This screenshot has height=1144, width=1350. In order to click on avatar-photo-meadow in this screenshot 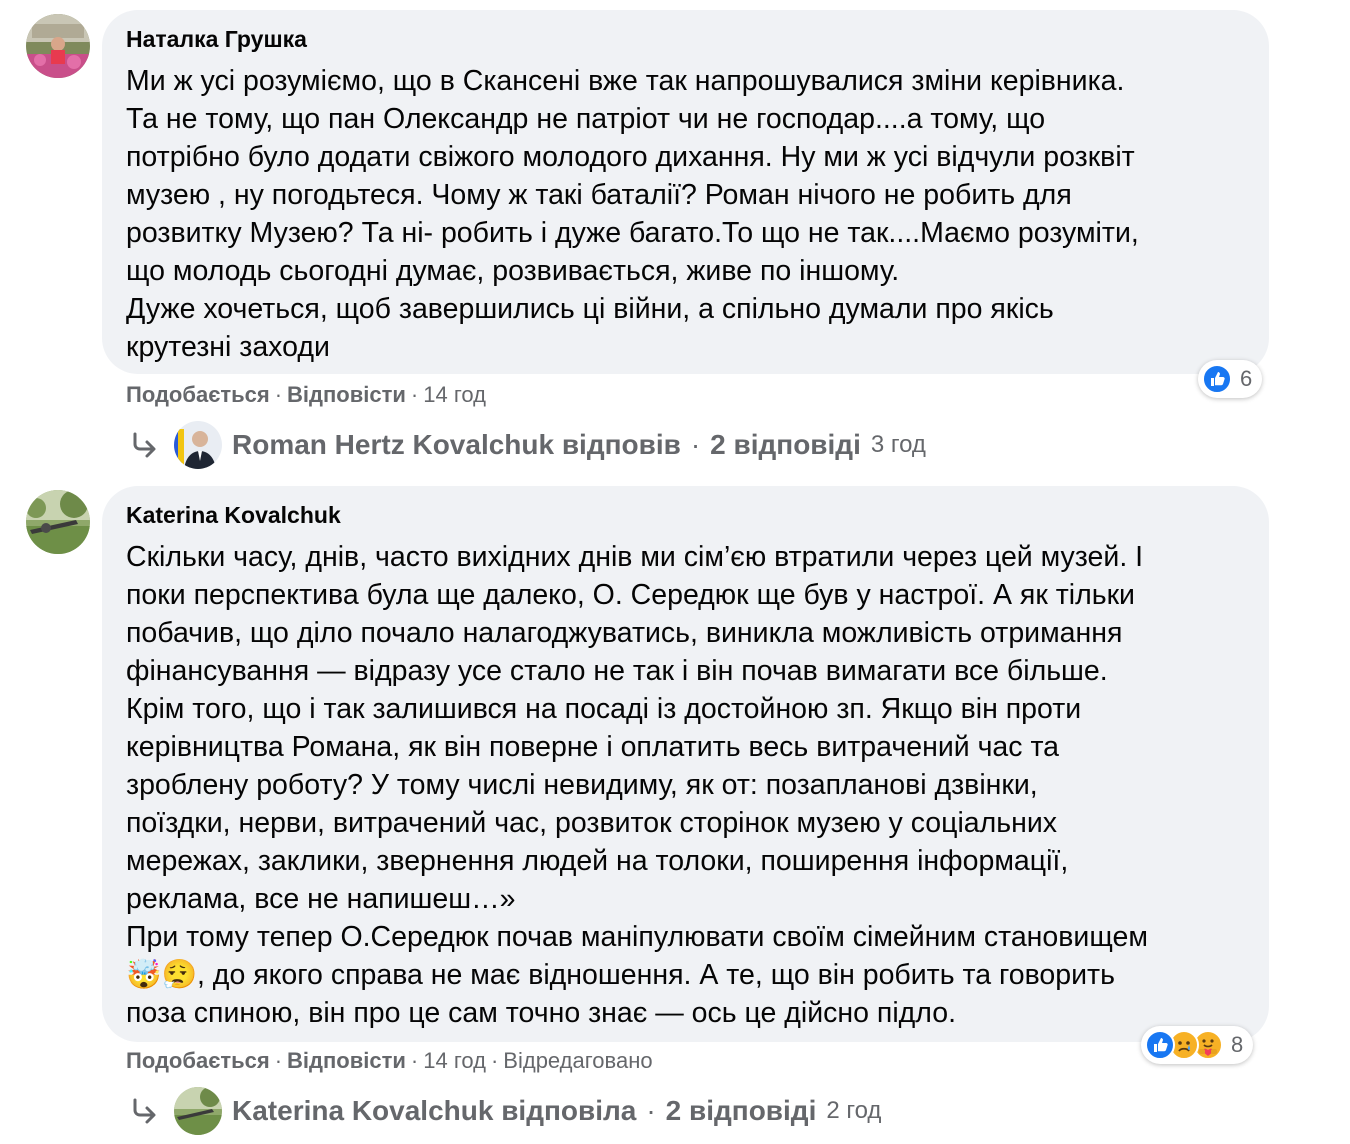, I will do `click(58, 522)`.